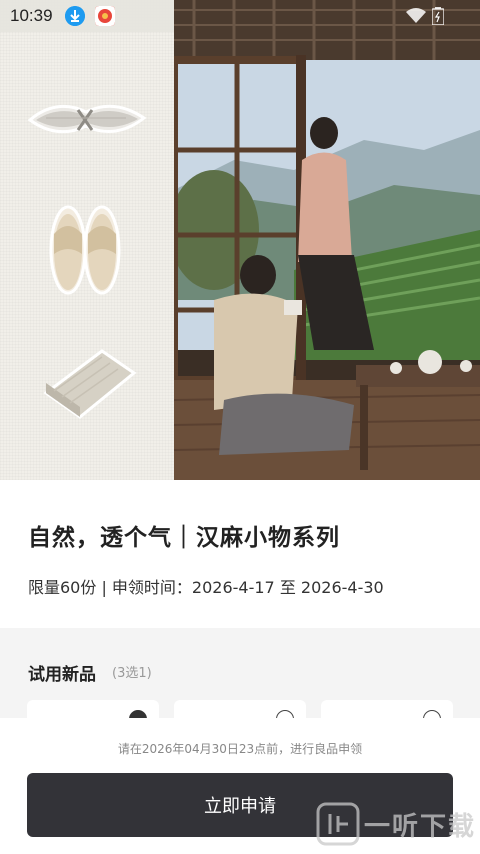 Image resolution: width=480 pixels, height=854 pixels. I want to click on trial-section-title: 试用新品, so click(62, 675).